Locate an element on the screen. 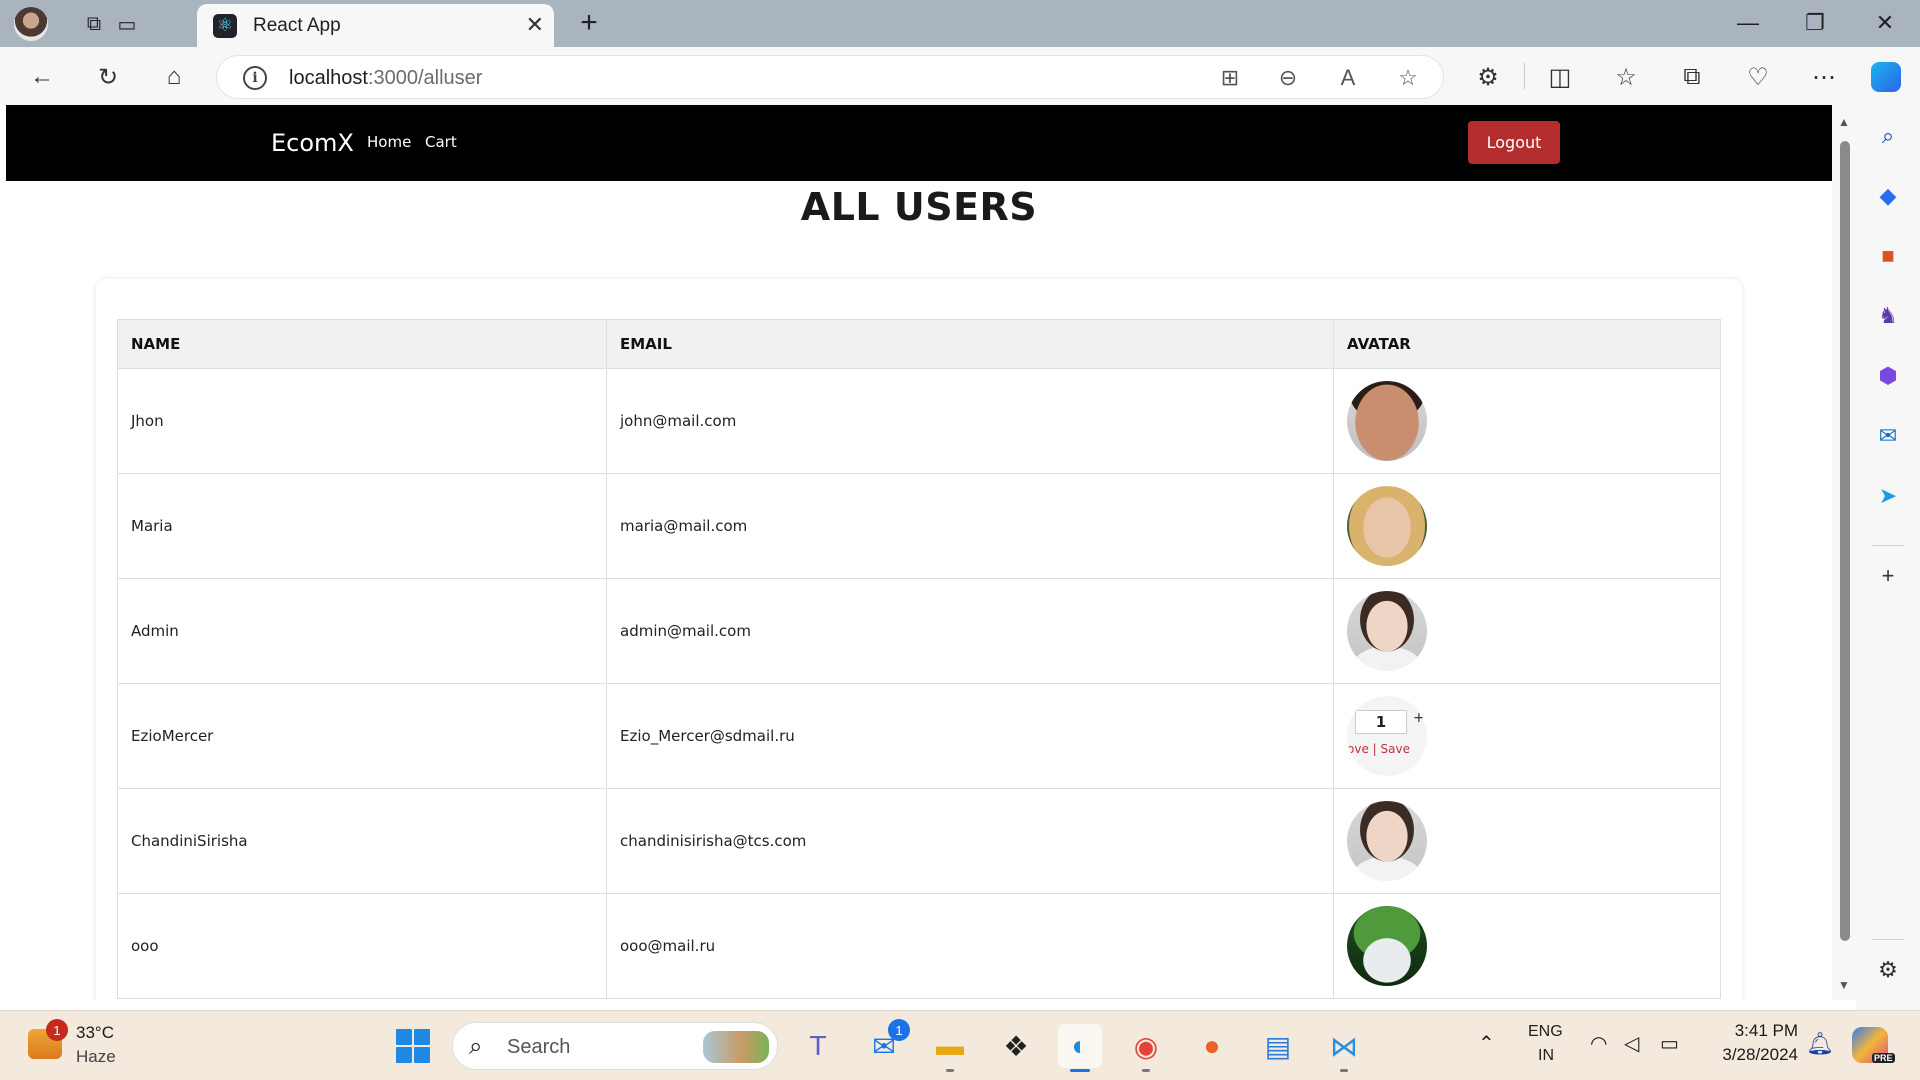 This screenshot has height=1080, width=1920. page-title: ALL USERS is located at coordinates (919, 207).